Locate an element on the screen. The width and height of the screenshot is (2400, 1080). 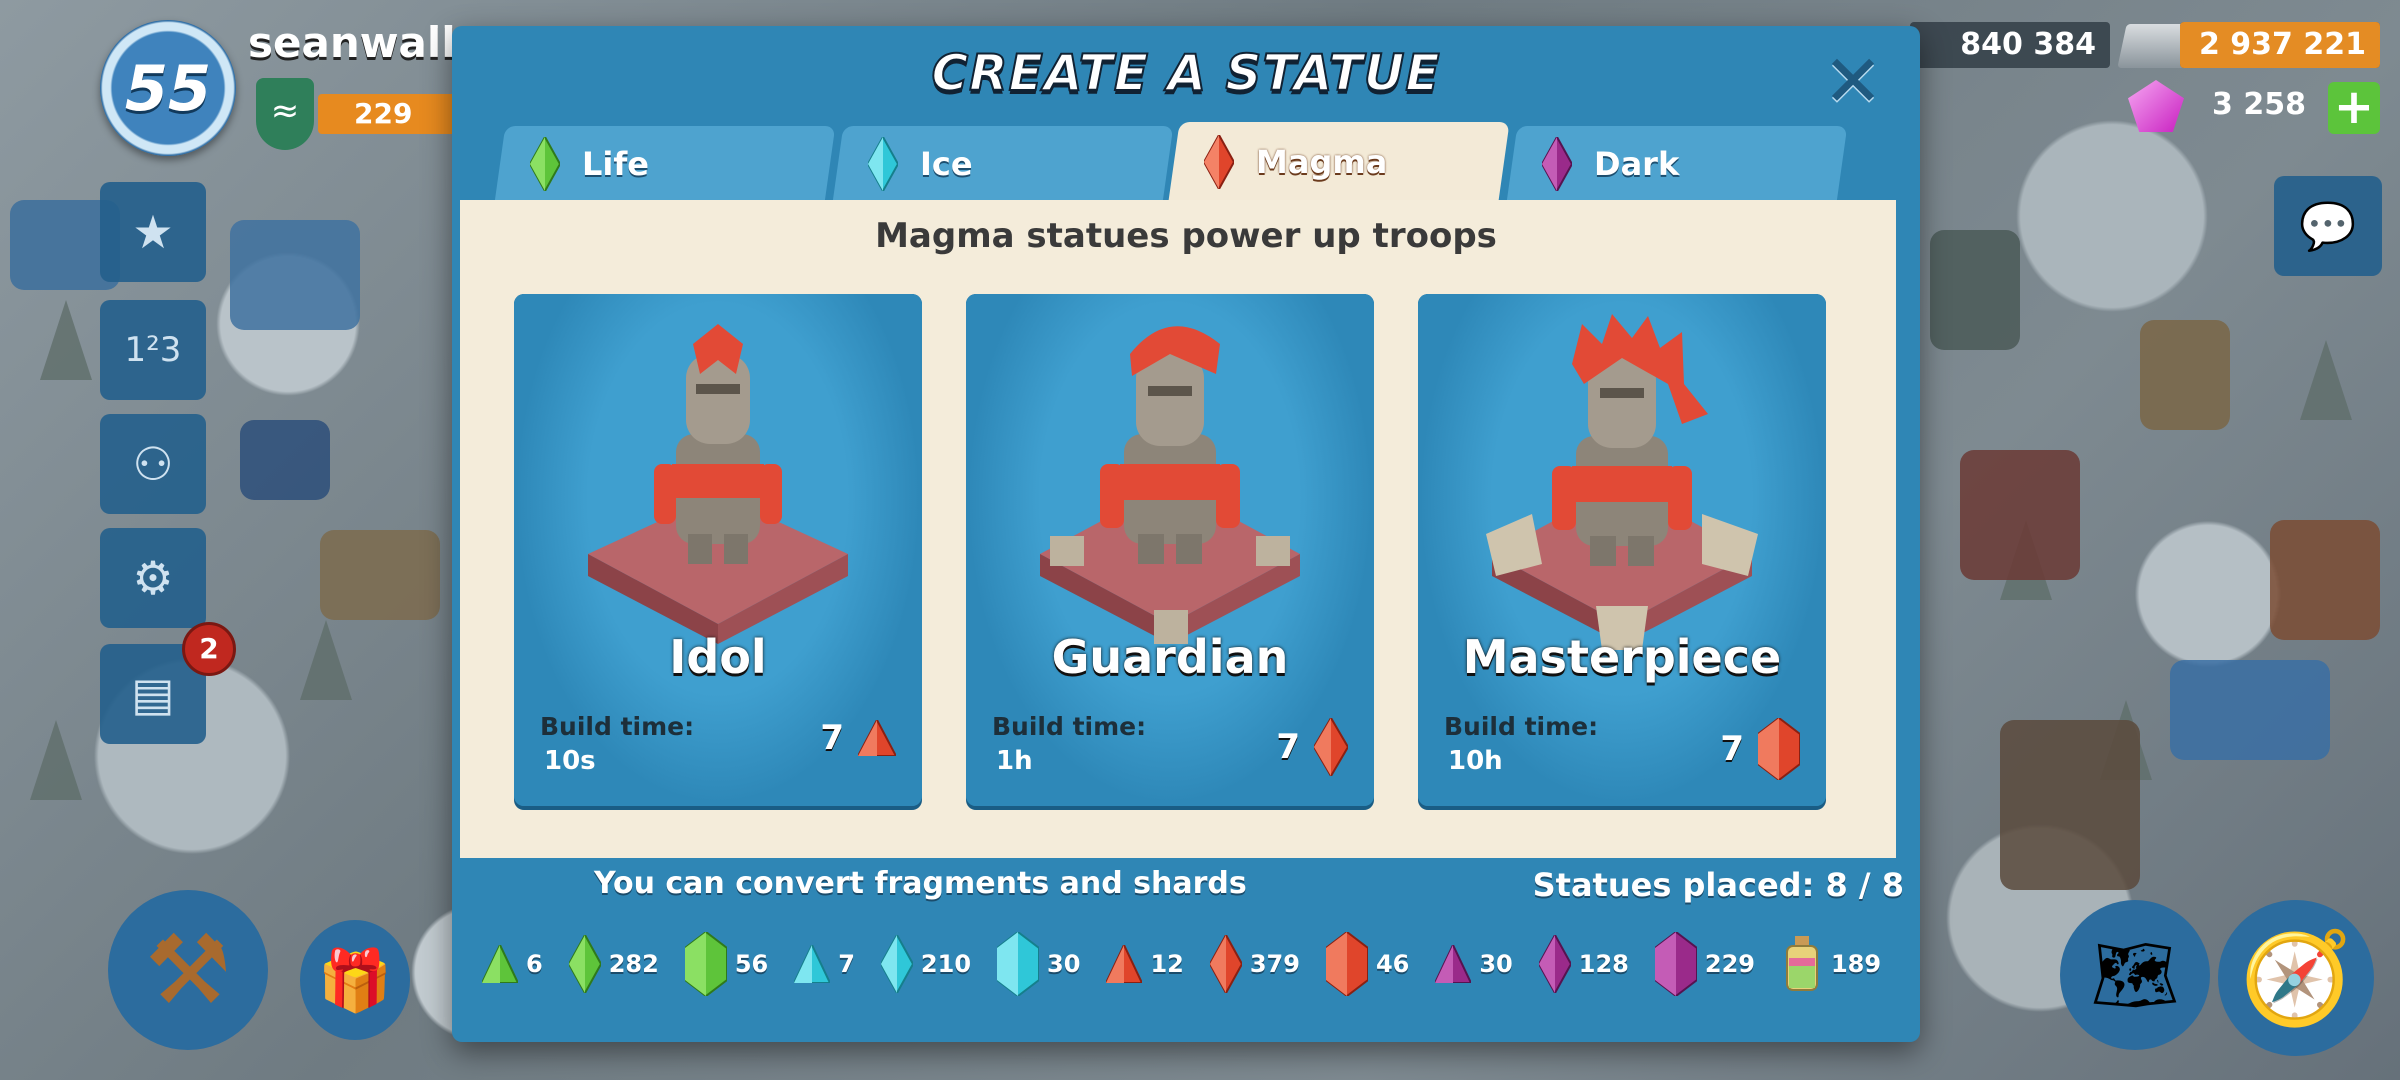
inventory-item: 210 is located at coordinates (926, 964).